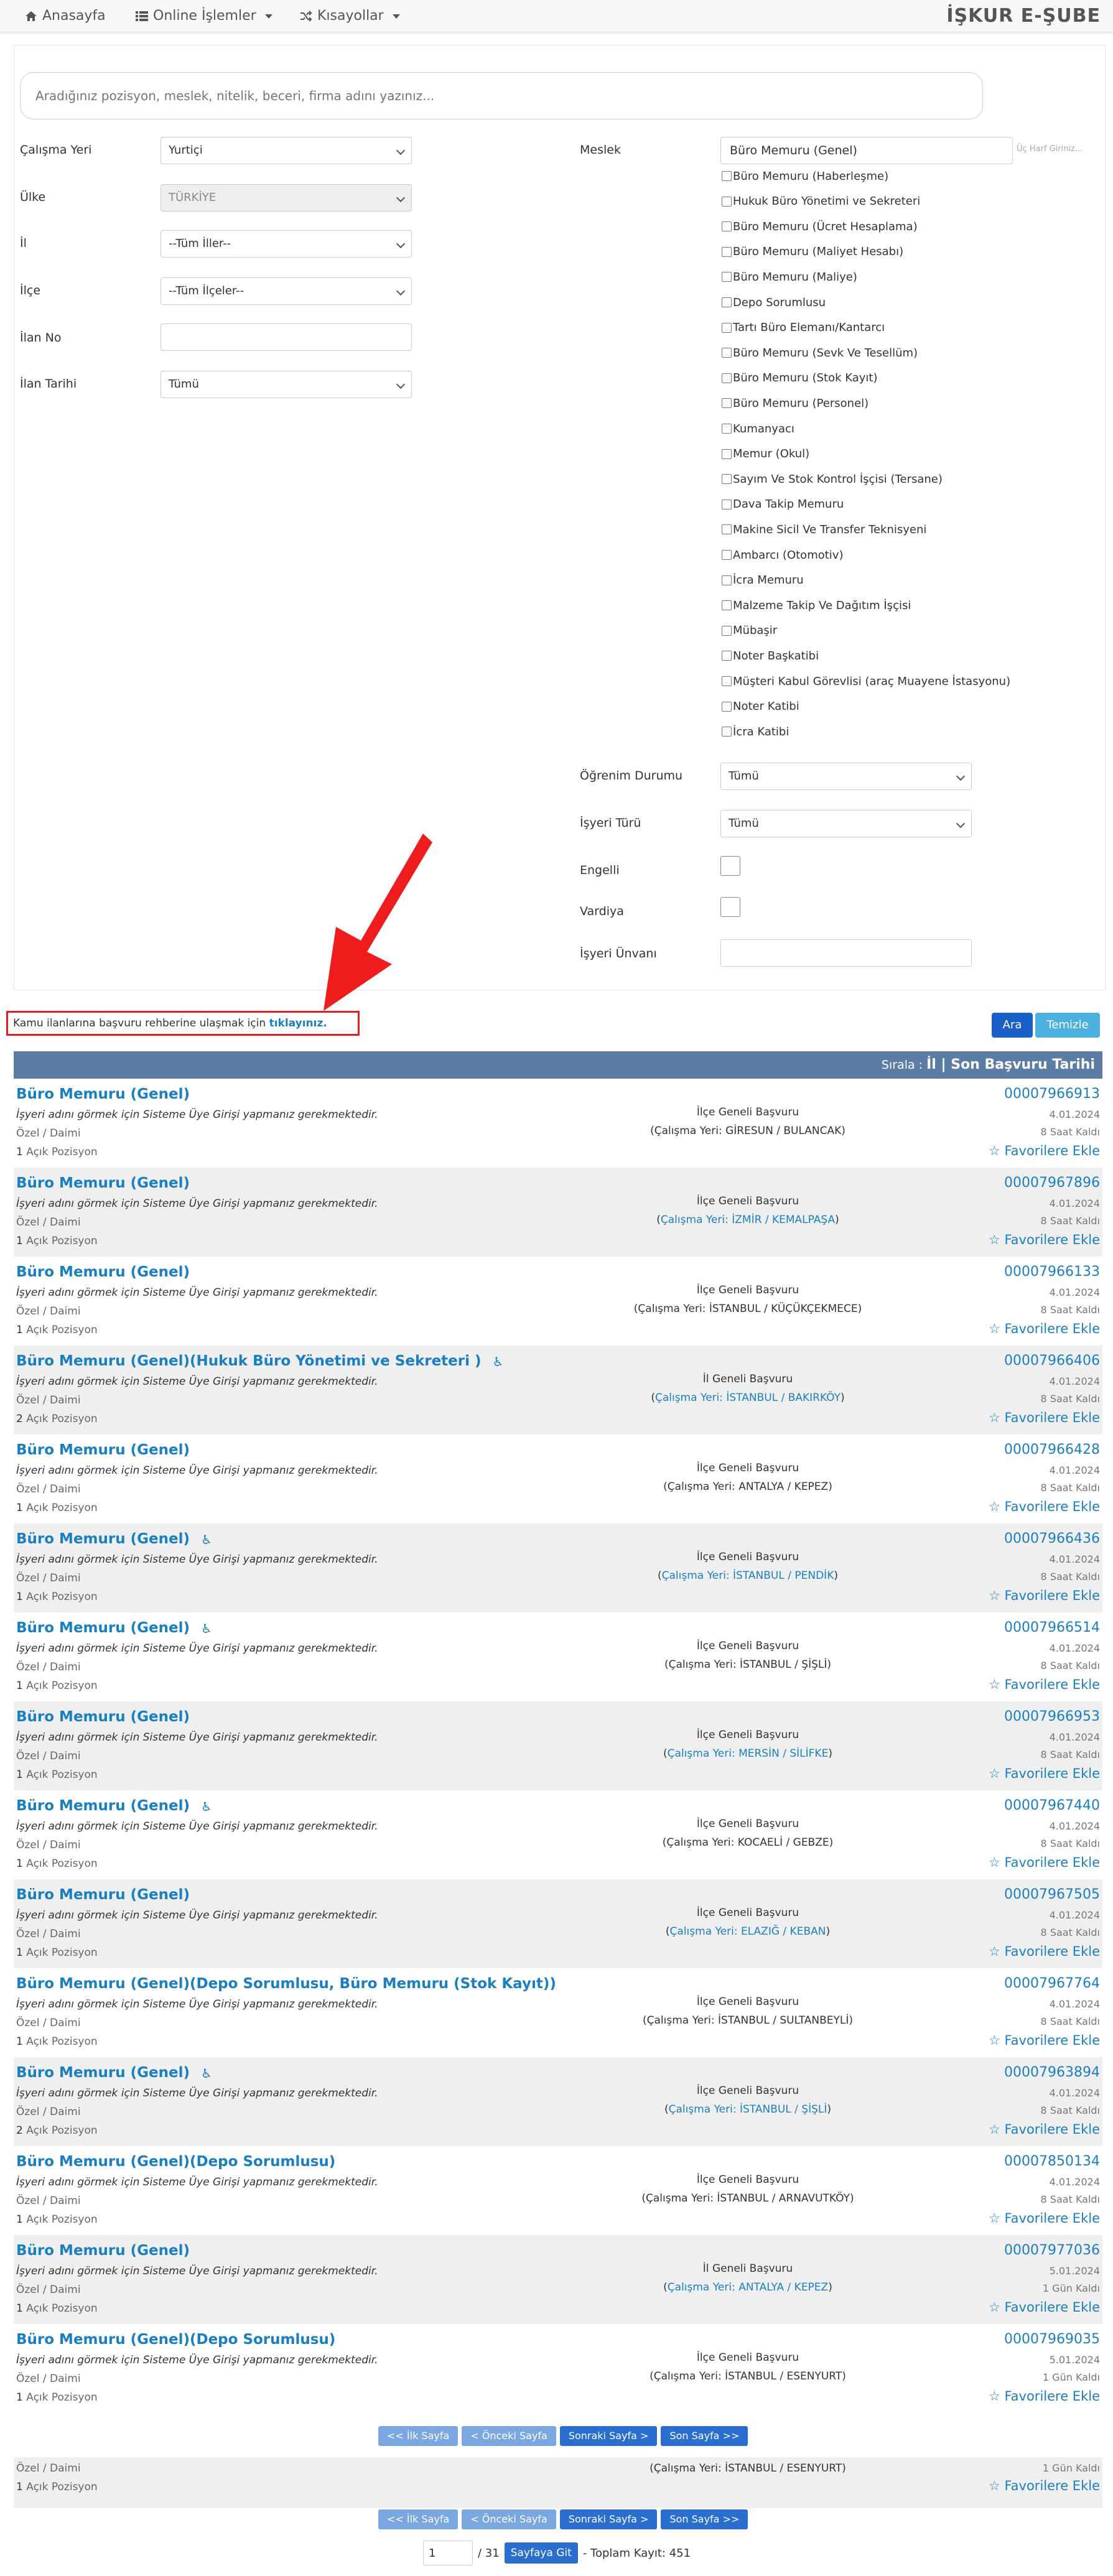  Describe the element at coordinates (758, 429) in the screenshot. I see `meslek-option: Kumanyacı` at that location.